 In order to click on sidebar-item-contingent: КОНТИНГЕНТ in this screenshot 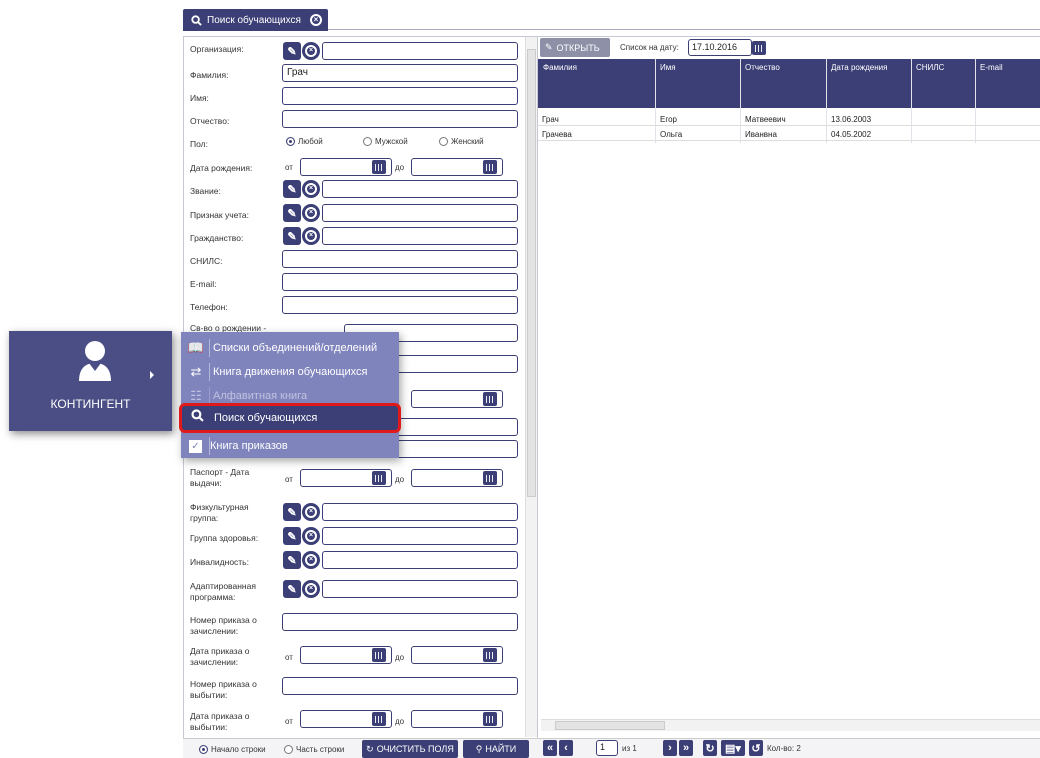, I will do `click(90, 381)`.